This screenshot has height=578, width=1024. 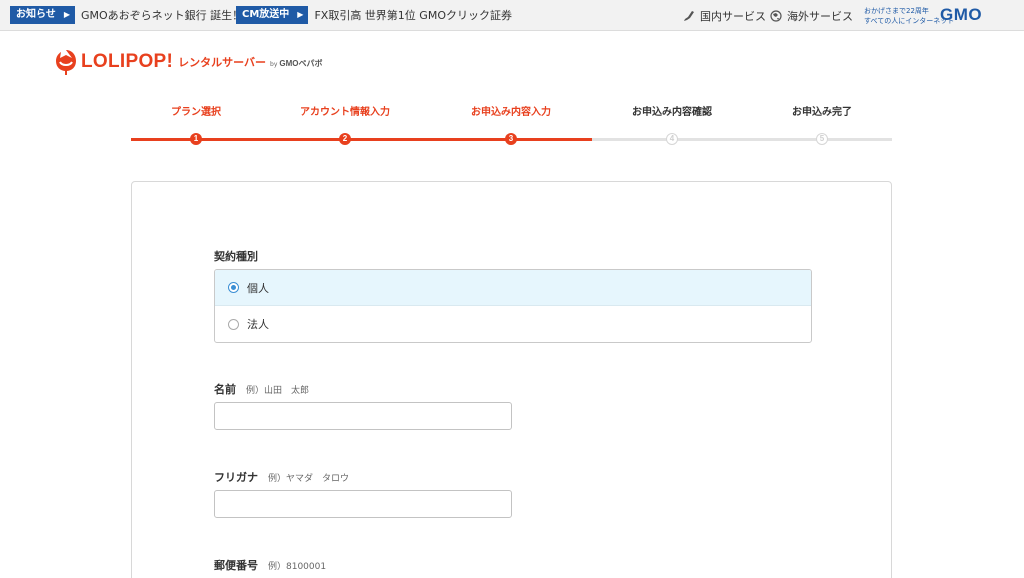 I want to click on domestic-services-link: 国内サービス, so click(x=724, y=16).